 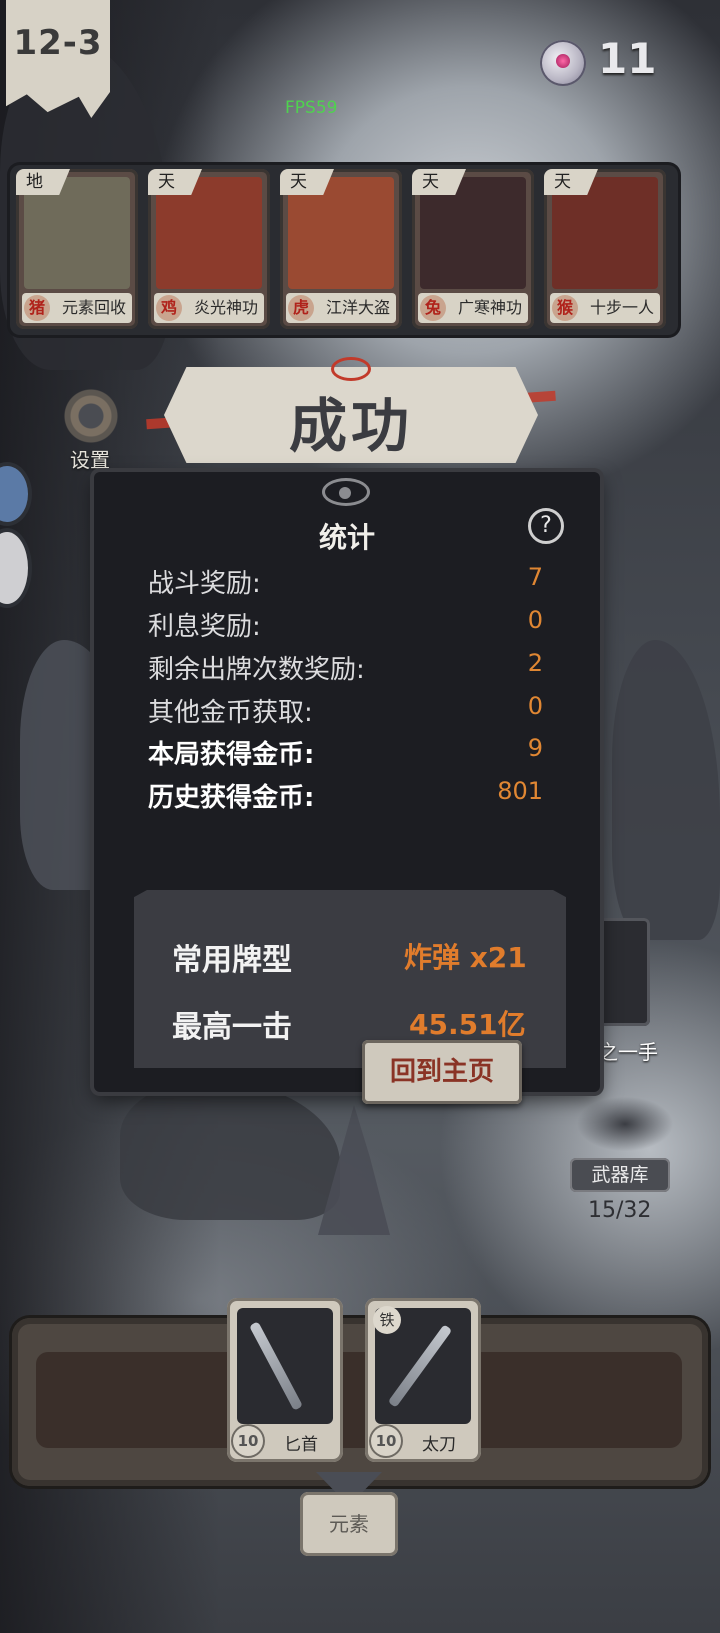 I want to click on stats-title: 统计, so click(x=346, y=537).